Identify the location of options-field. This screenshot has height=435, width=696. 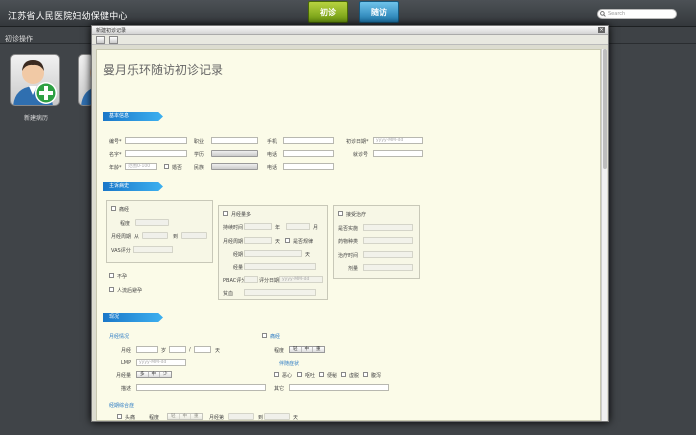
(388, 227).